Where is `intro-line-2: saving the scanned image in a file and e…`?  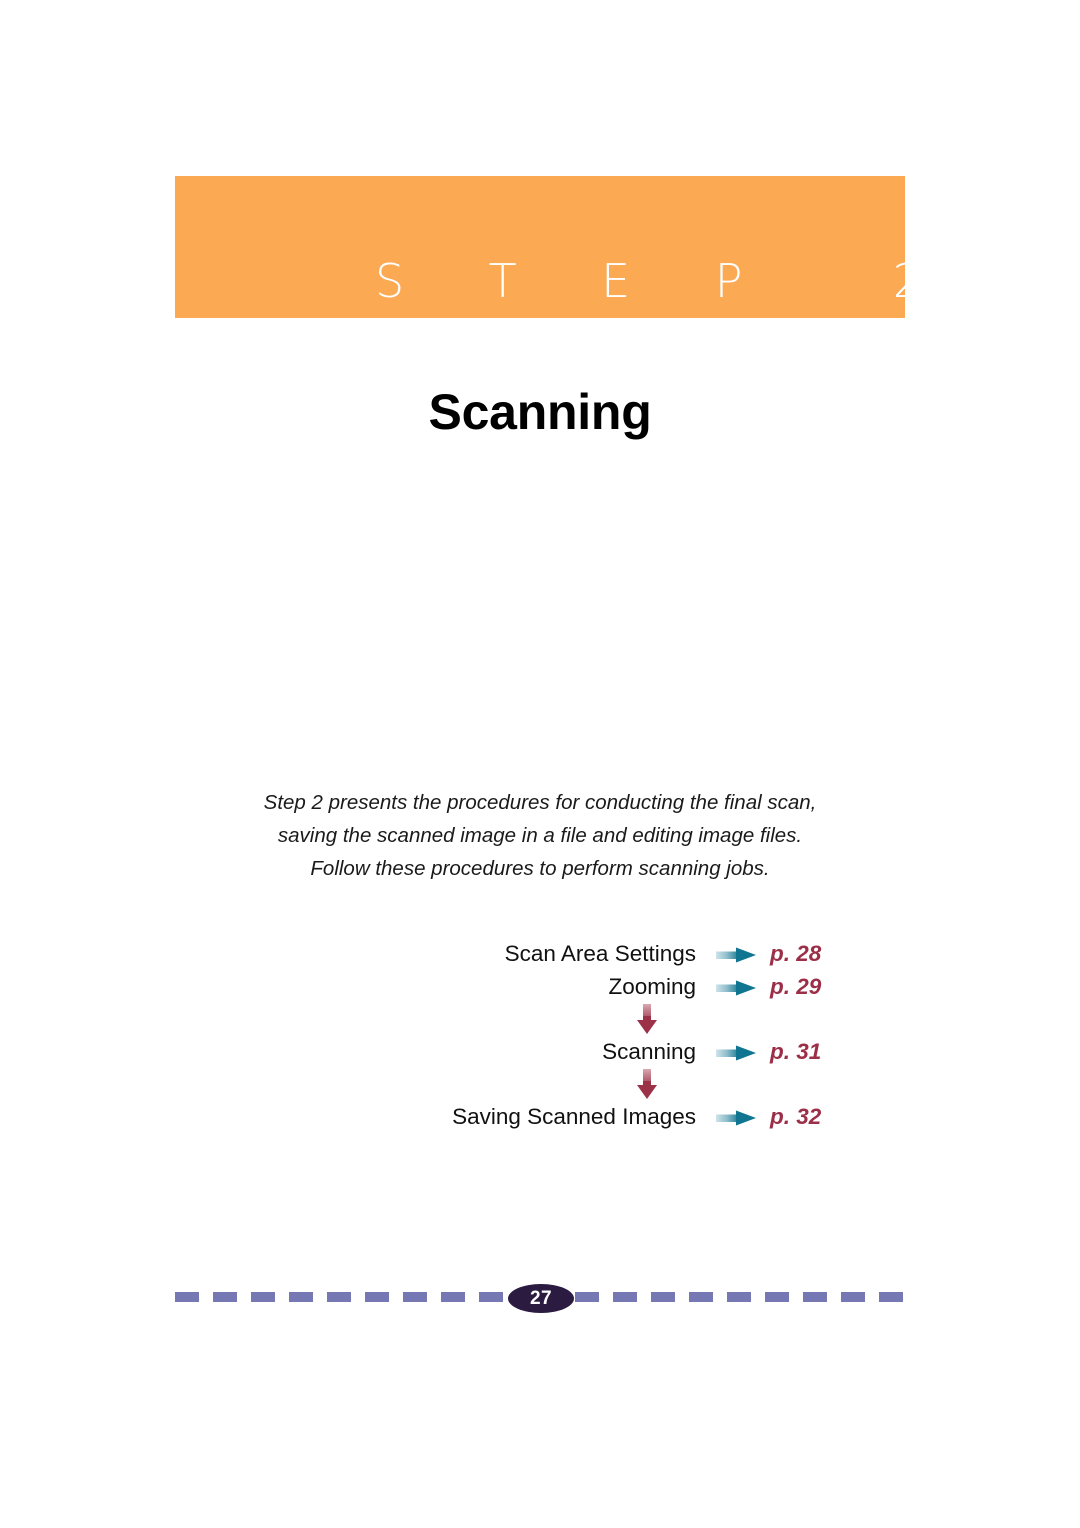
intro-line-2: saving the scanned image in a file and e… is located at coordinates (540, 836).